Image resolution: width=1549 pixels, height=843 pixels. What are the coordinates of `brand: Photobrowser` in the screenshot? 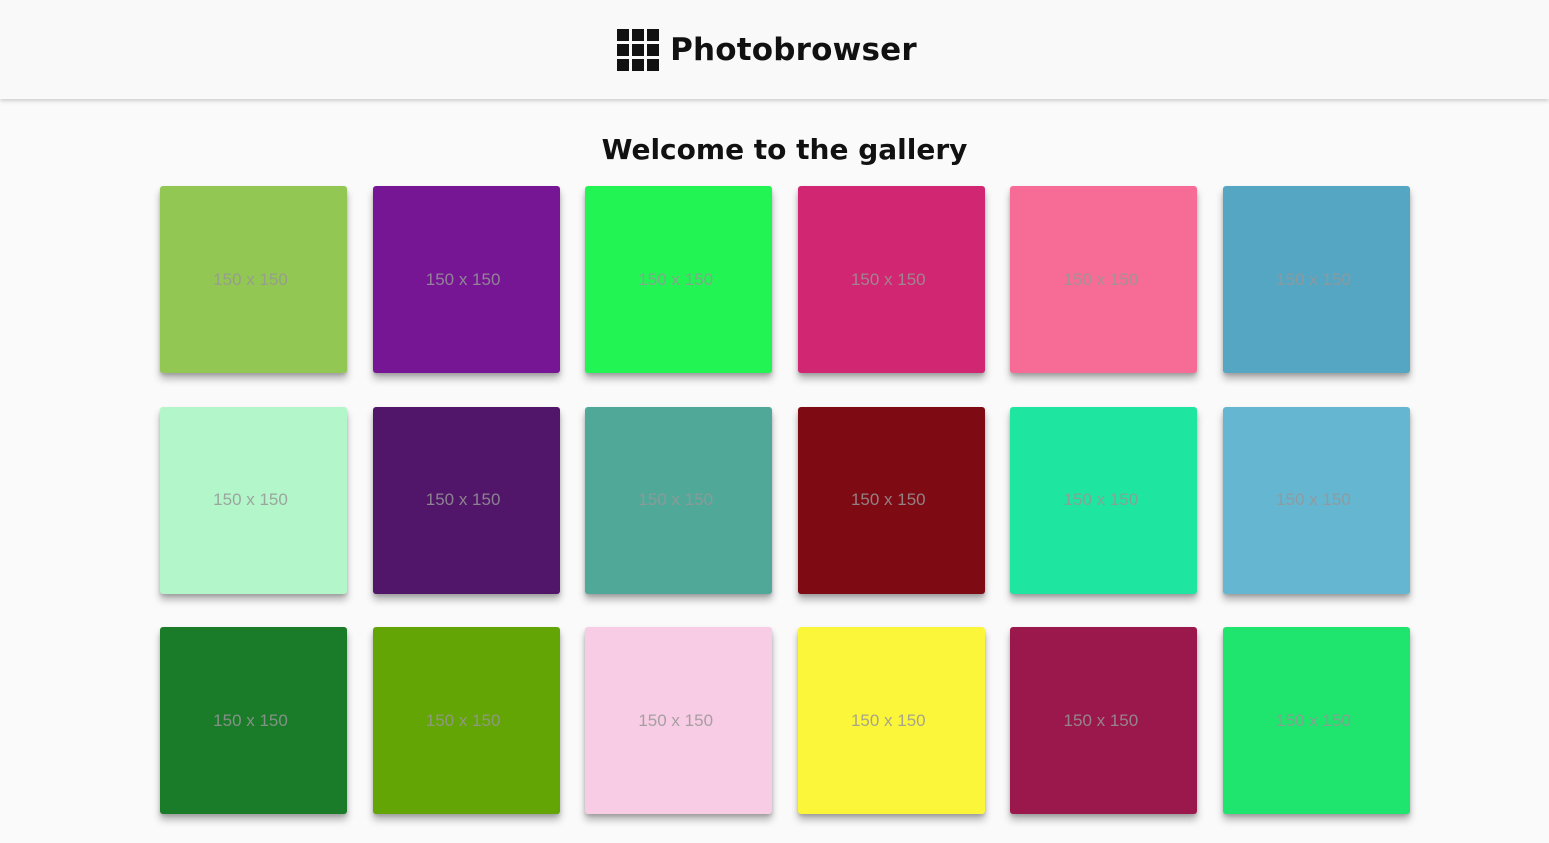 It's located at (767, 49).